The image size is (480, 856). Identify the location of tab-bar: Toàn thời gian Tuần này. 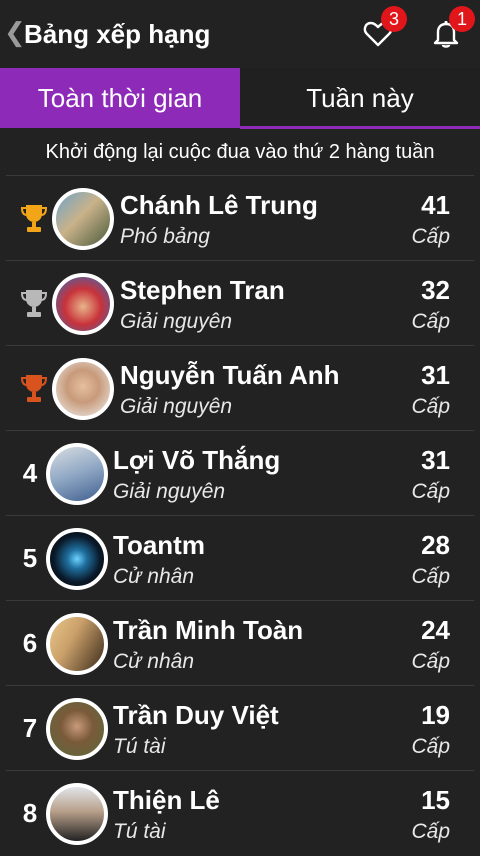
(240, 98).